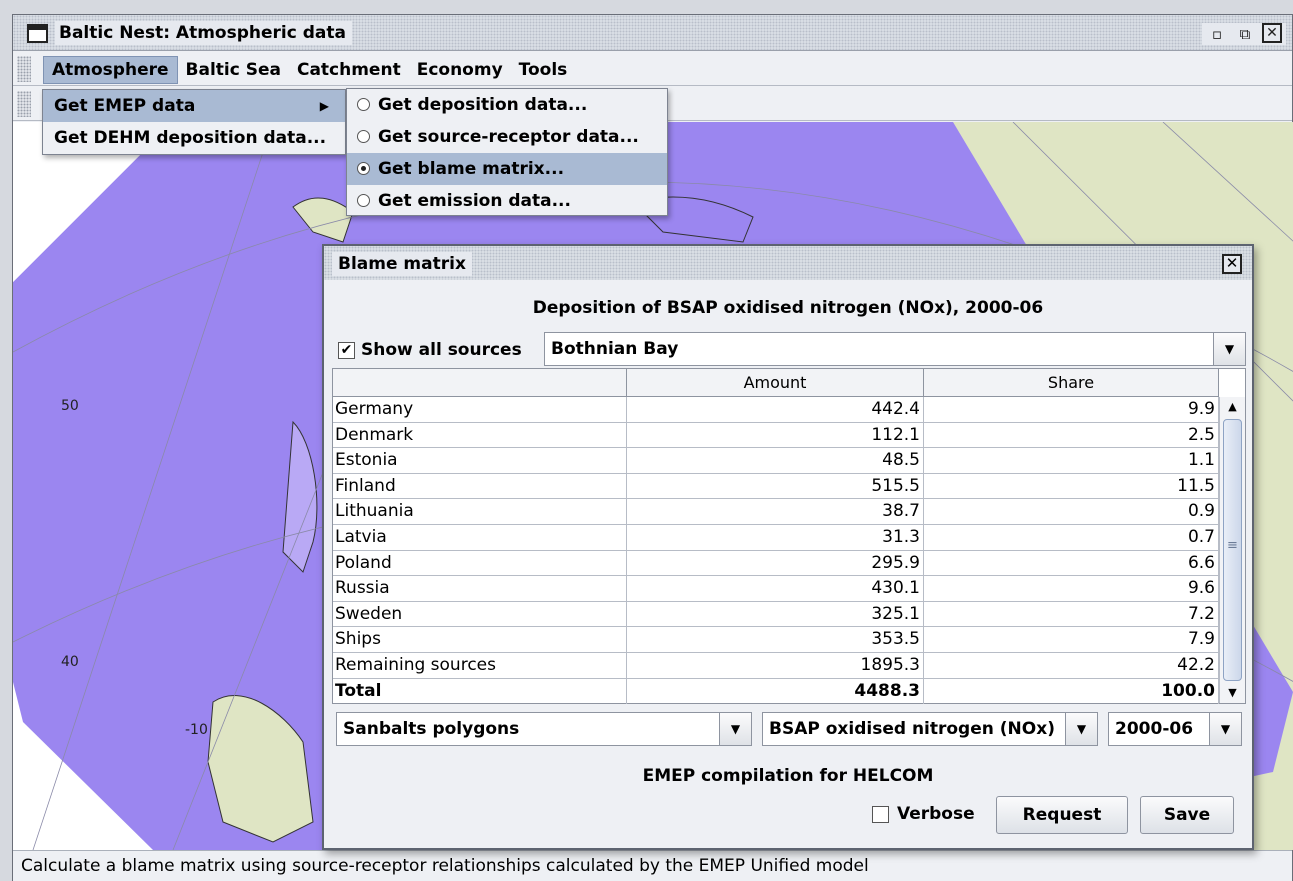  Describe the element at coordinates (460, 70) in the screenshot. I see `menu-economy: Economy` at that location.